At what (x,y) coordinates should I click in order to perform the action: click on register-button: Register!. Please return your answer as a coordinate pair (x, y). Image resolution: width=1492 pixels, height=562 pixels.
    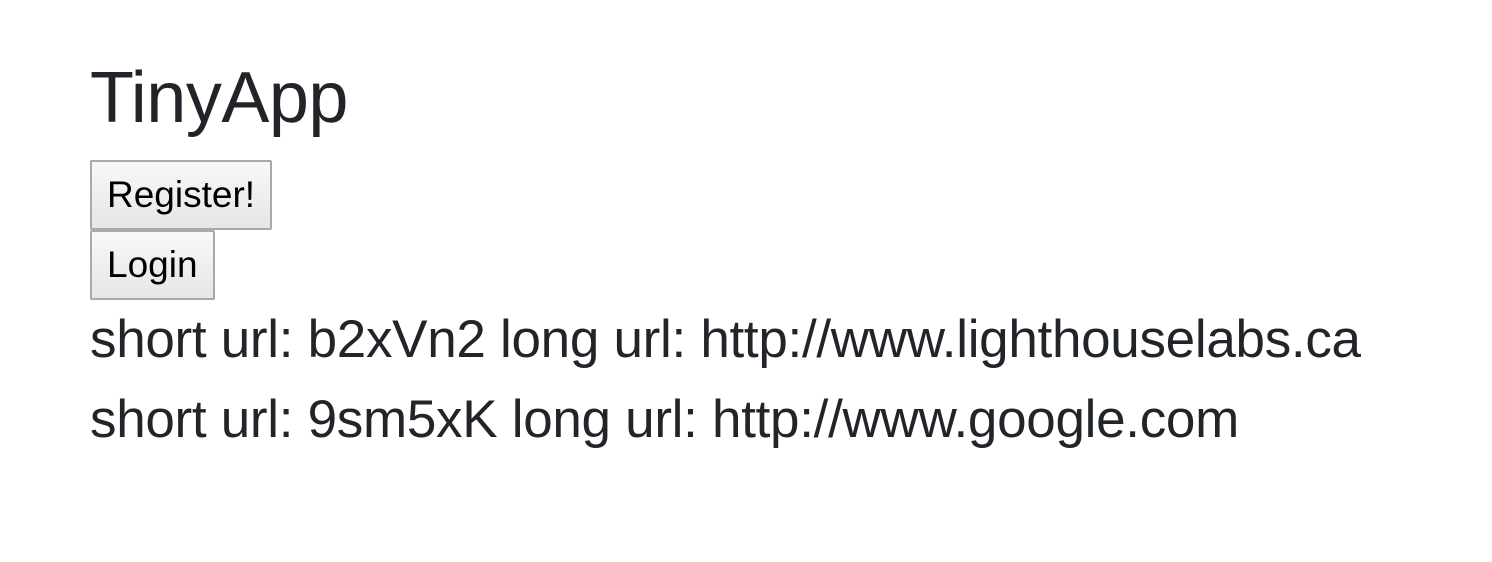
    Looking at the image, I should click on (181, 195).